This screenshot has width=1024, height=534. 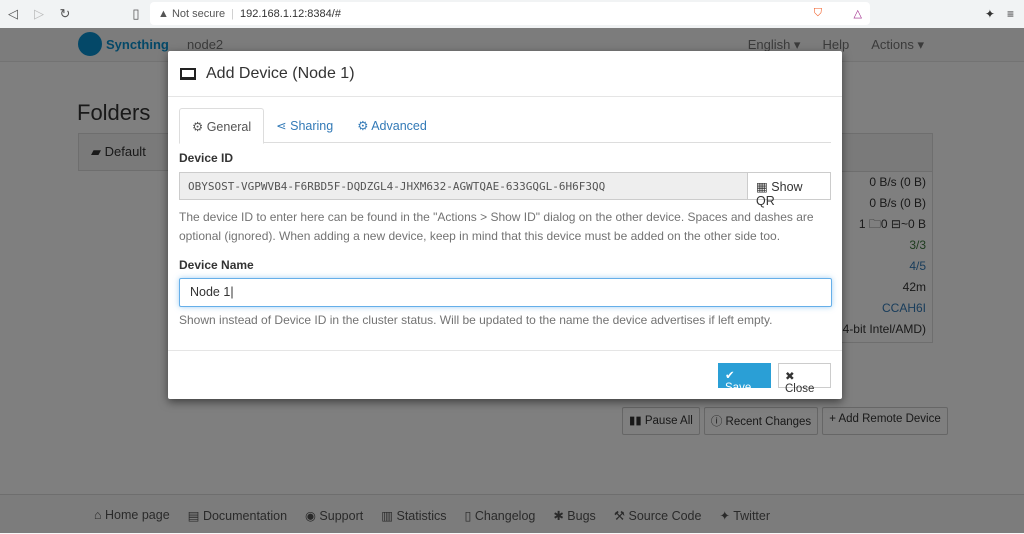 What do you see at coordinates (990, 14) in the screenshot?
I see `extensions-icon: ✦` at bounding box center [990, 14].